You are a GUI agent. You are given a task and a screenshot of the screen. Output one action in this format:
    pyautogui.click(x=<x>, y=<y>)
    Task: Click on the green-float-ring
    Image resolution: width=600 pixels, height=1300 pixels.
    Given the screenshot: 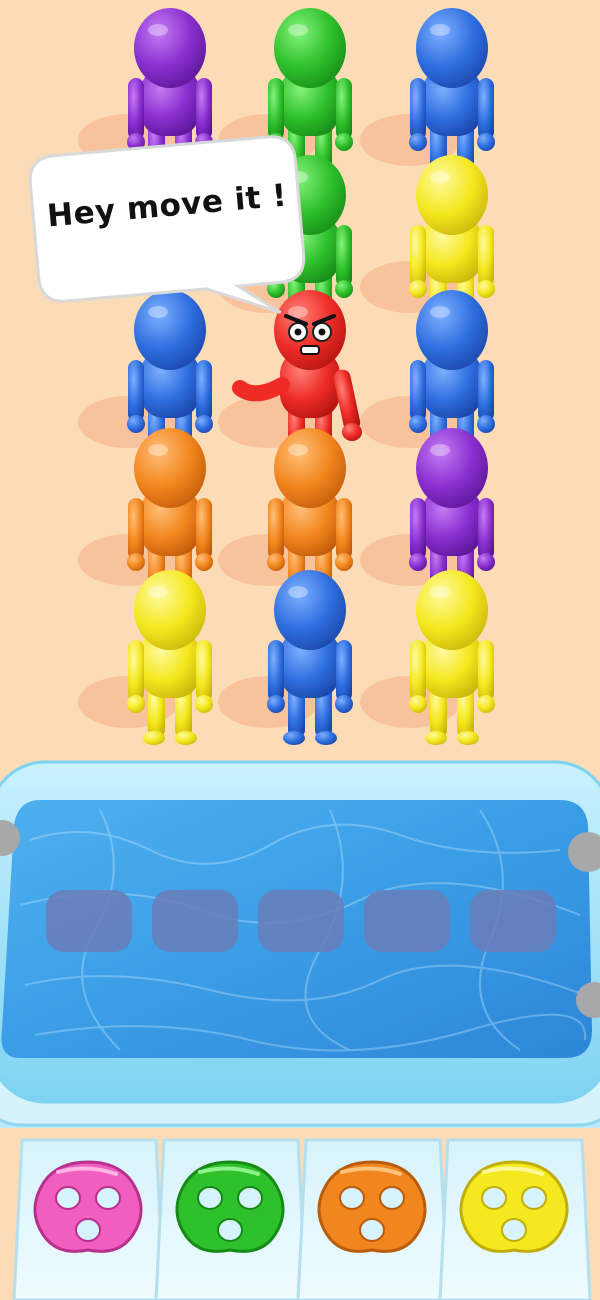 What is the action you would take?
    pyautogui.click(x=230, y=1206)
    